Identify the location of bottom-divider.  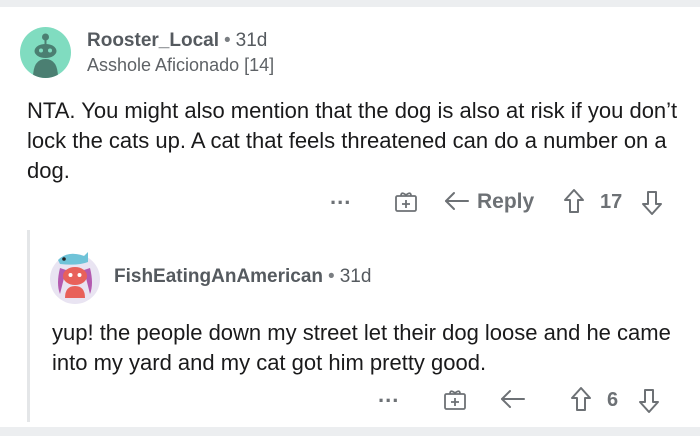
(350, 431).